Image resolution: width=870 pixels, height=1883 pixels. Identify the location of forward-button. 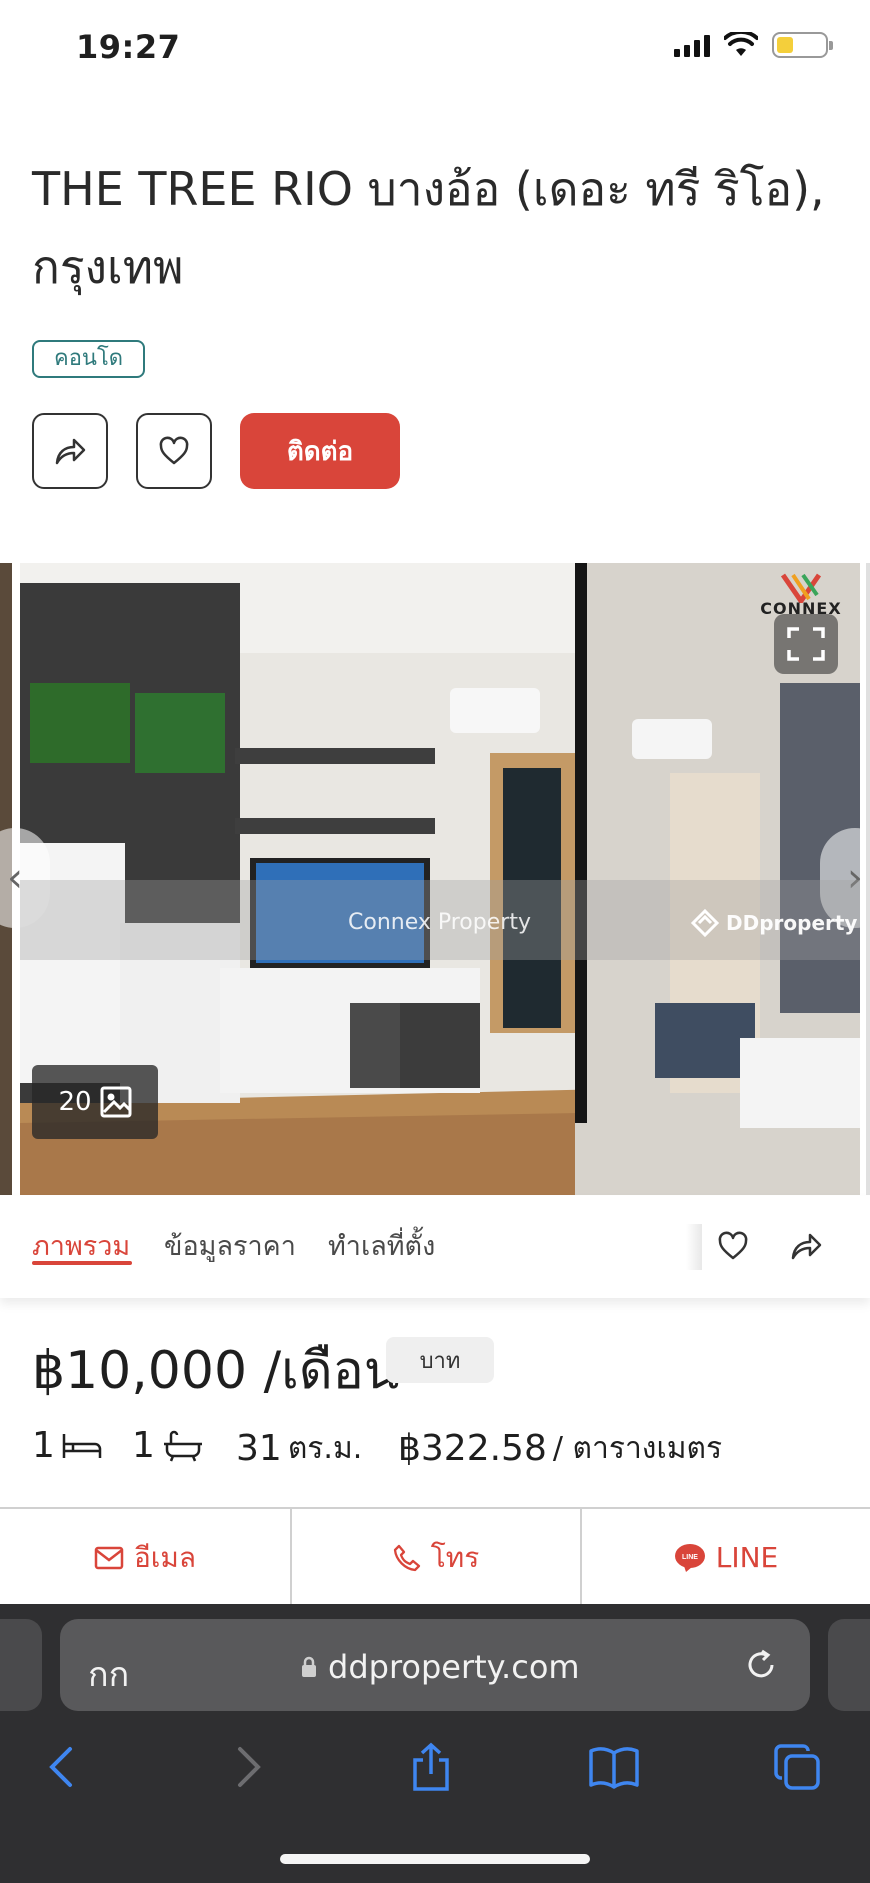
(249, 1767).